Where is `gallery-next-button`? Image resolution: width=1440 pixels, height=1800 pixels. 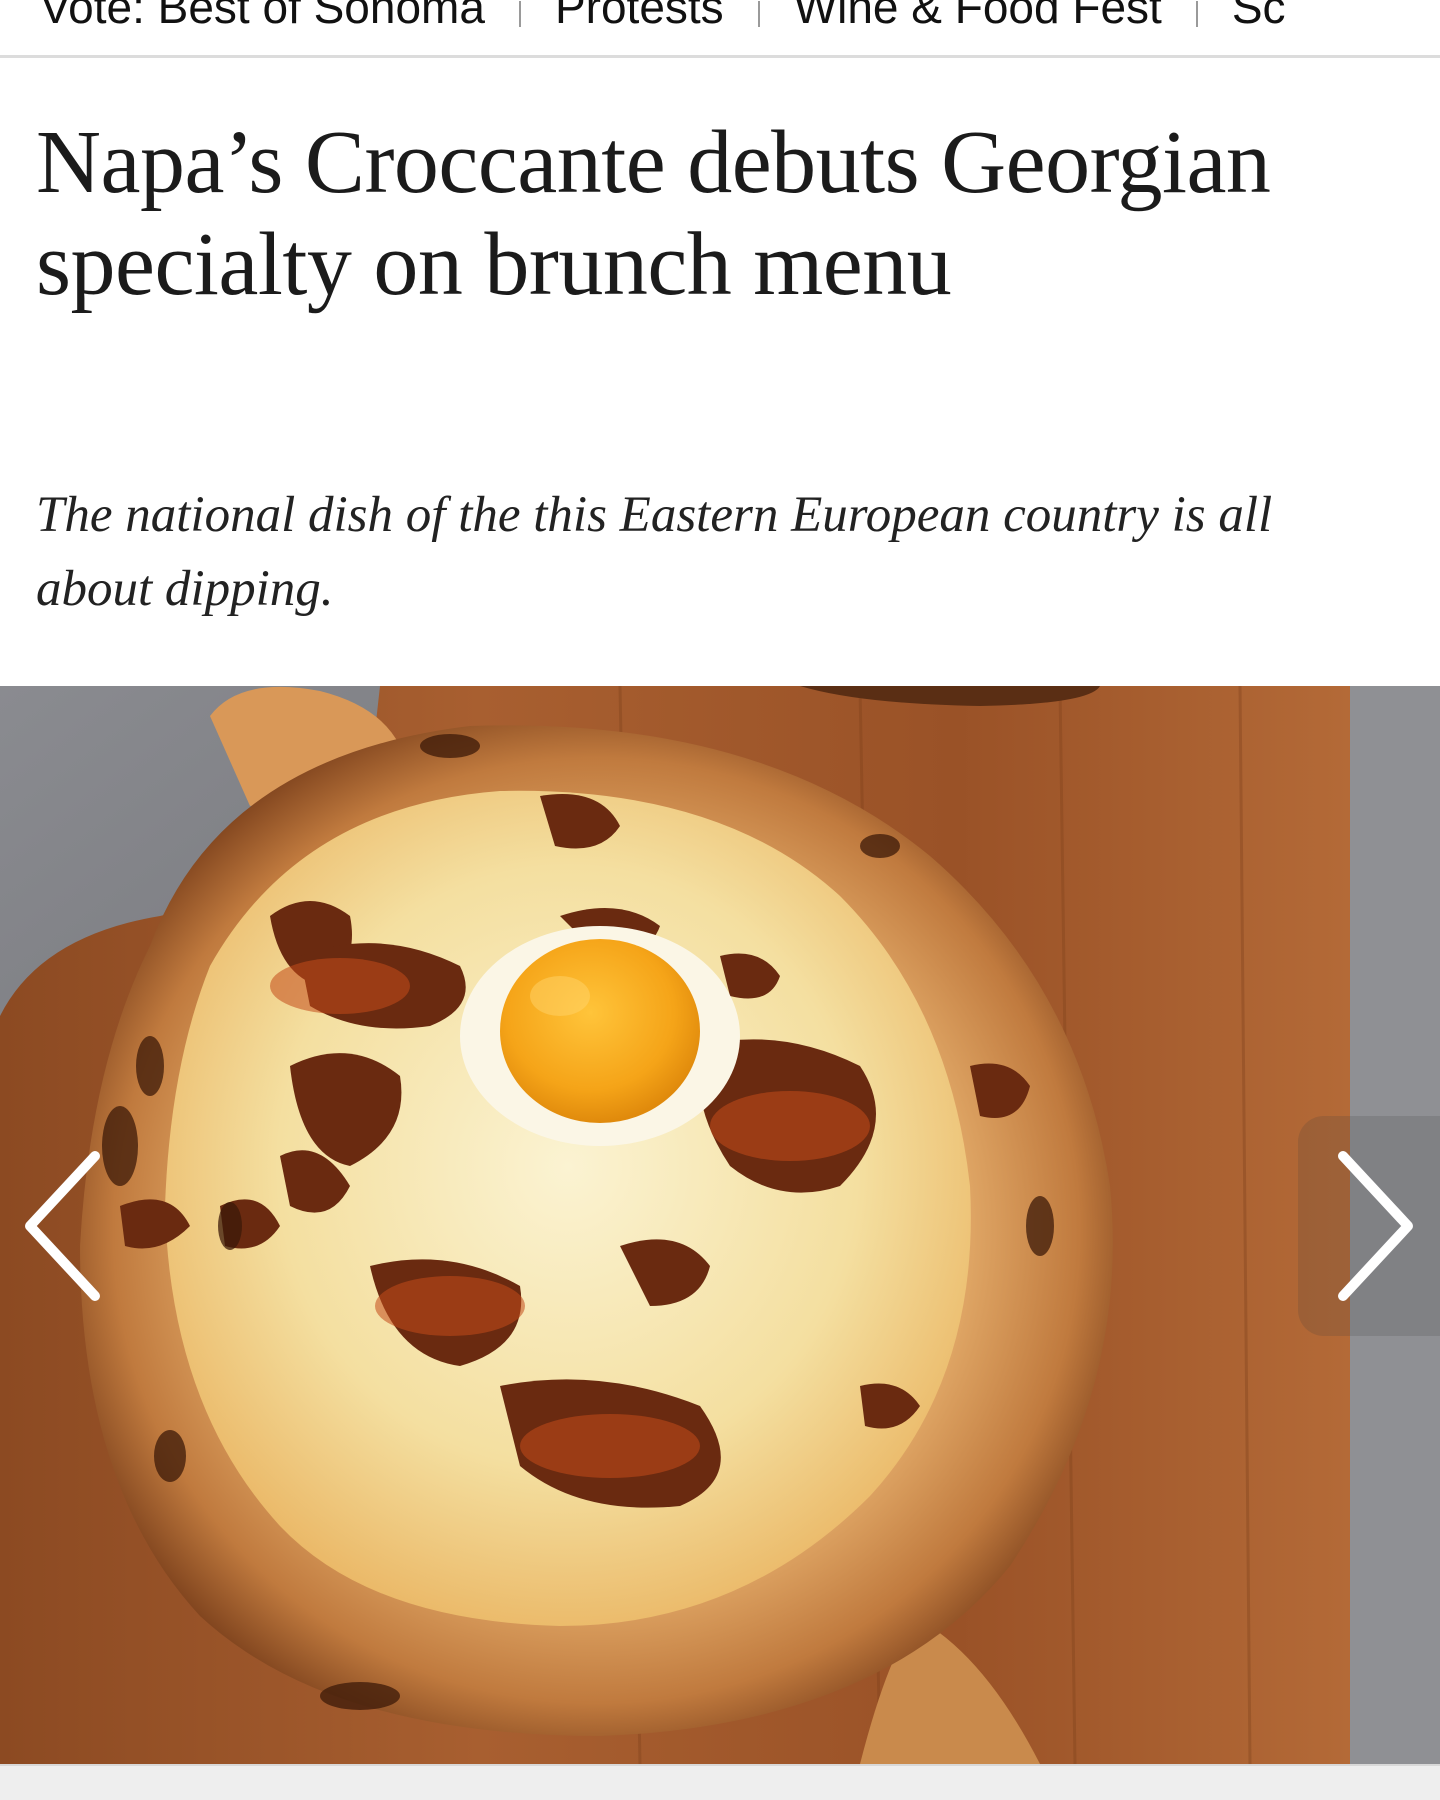
gallery-next-button is located at coordinates (1369, 1226).